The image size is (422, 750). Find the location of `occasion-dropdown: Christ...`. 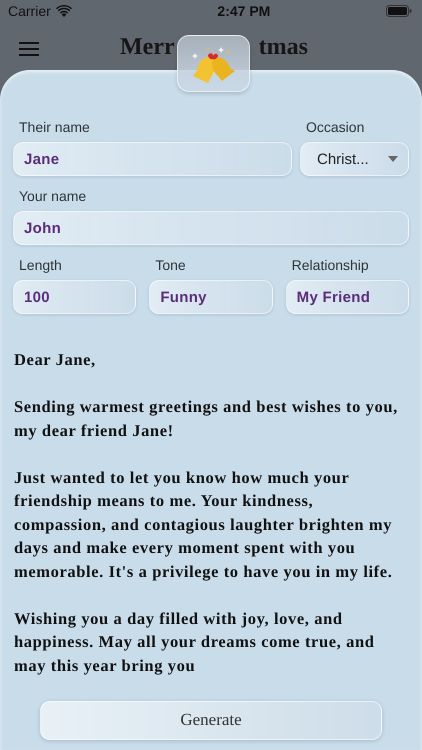

occasion-dropdown: Christ... is located at coordinates (354, 159).